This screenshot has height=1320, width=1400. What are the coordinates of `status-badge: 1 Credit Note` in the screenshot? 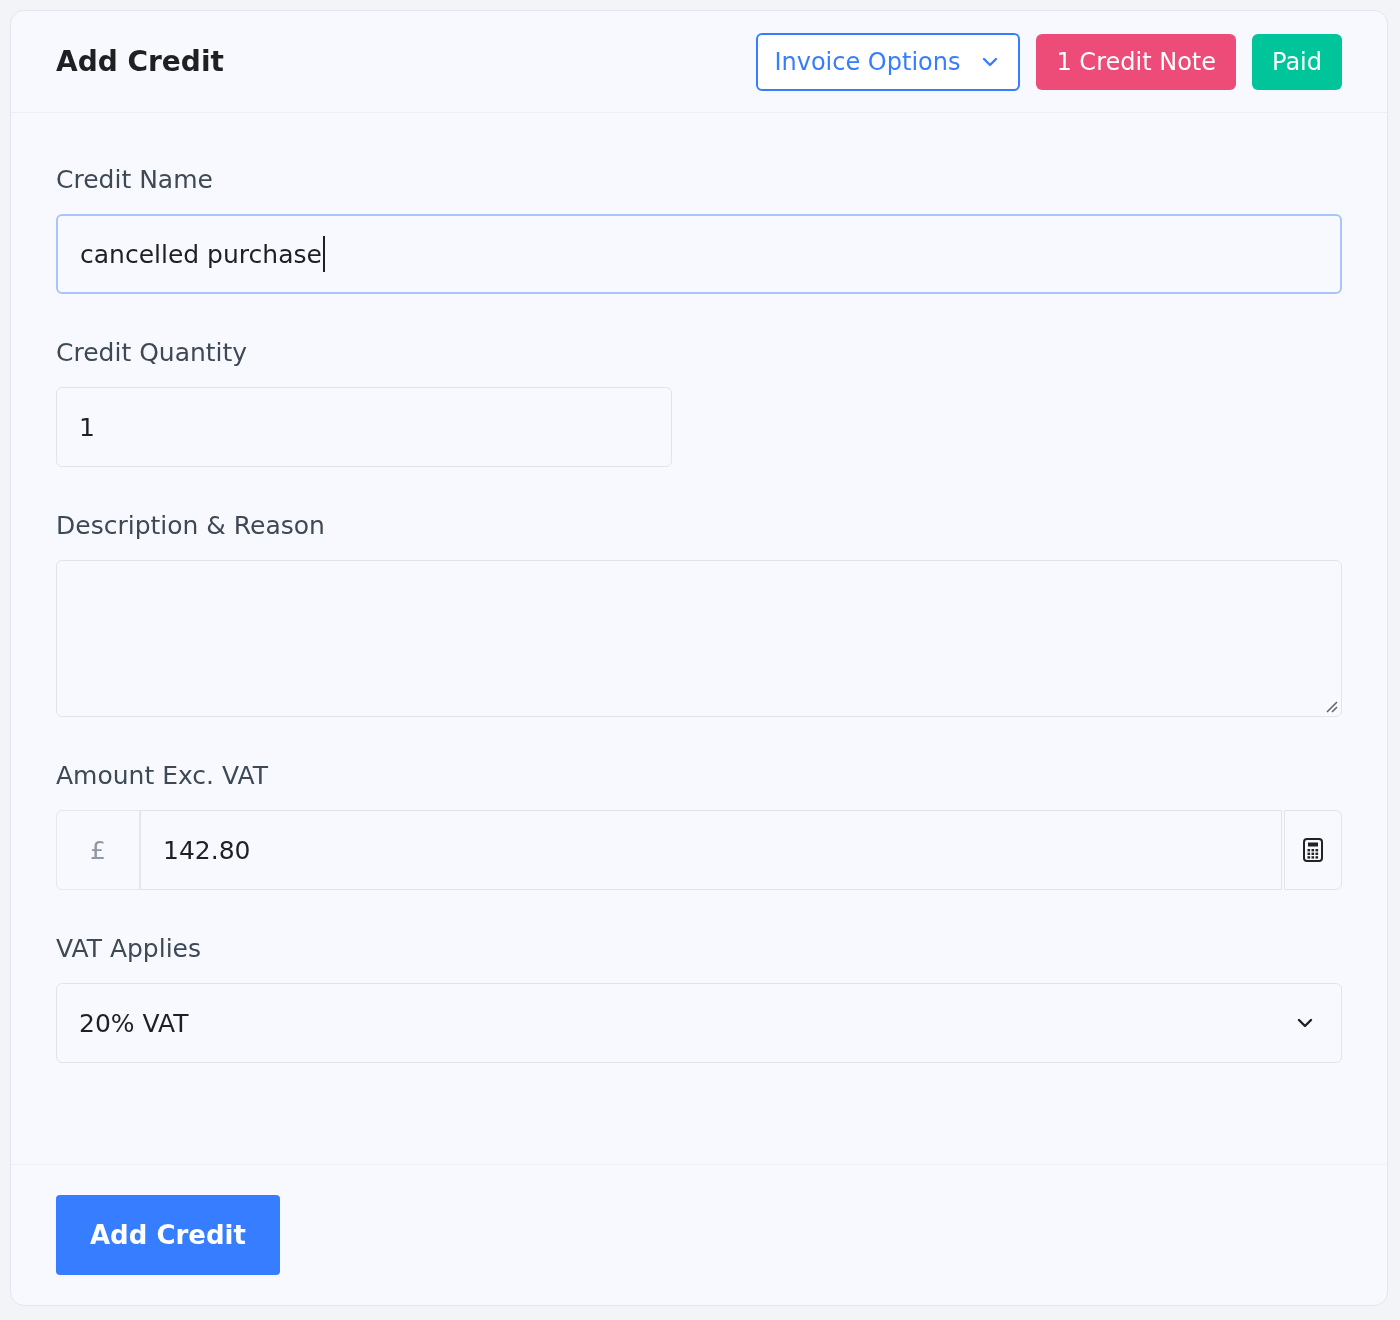 It's located at (1136, 61).